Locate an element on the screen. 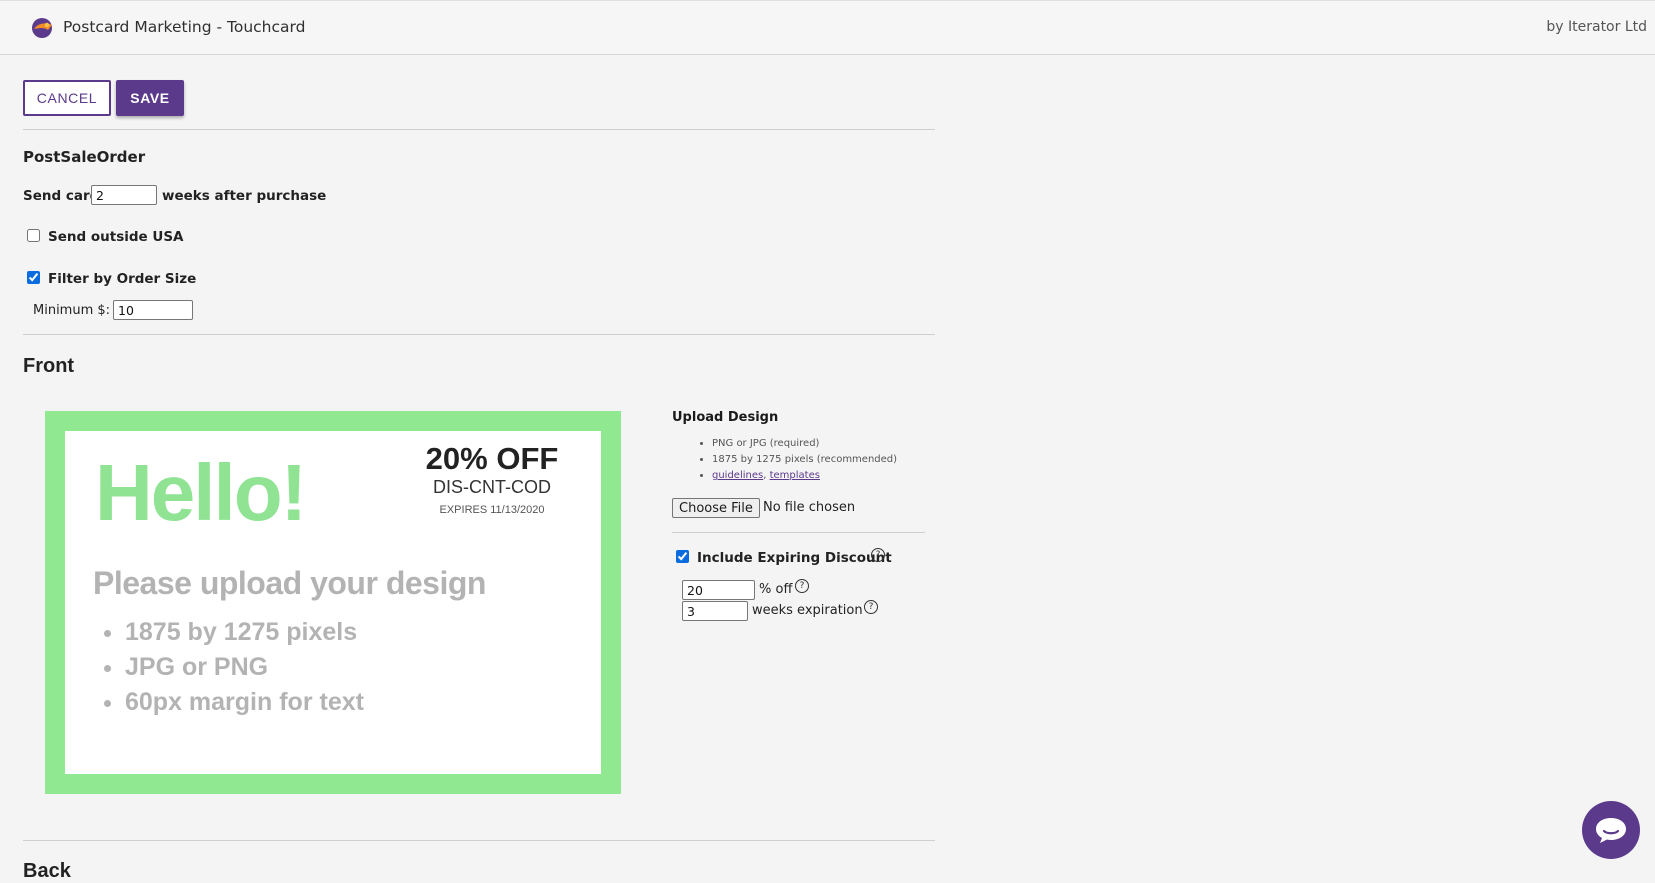 This screenshot has height=883, width=1655. upload-requirement: 1875 by 1275 pixels (recommended) is located at coordinates (804, 460).